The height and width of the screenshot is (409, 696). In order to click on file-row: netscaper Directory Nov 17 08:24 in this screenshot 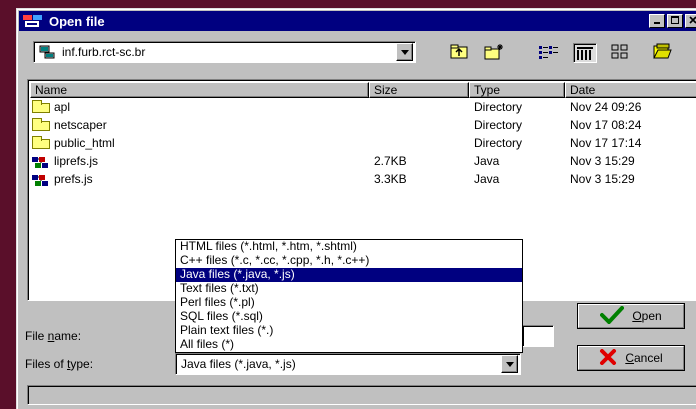, I will do `click(363, 125)`.